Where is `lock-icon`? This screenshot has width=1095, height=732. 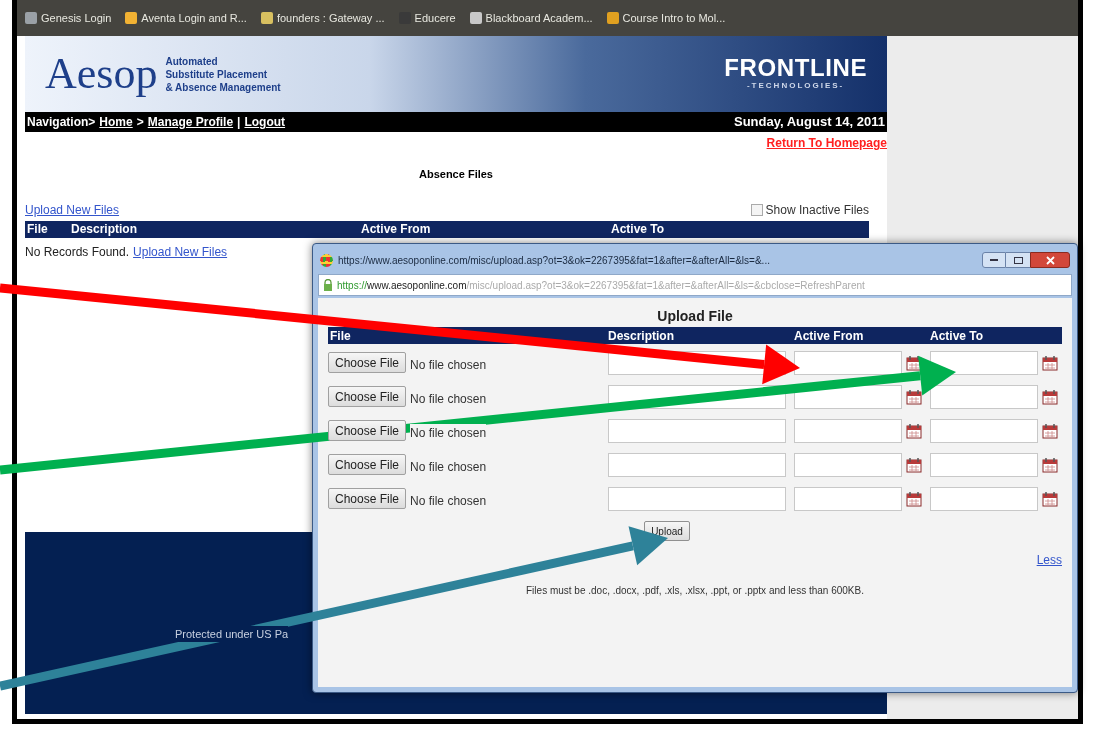
lock-icon is located at coordinates (328, 285).